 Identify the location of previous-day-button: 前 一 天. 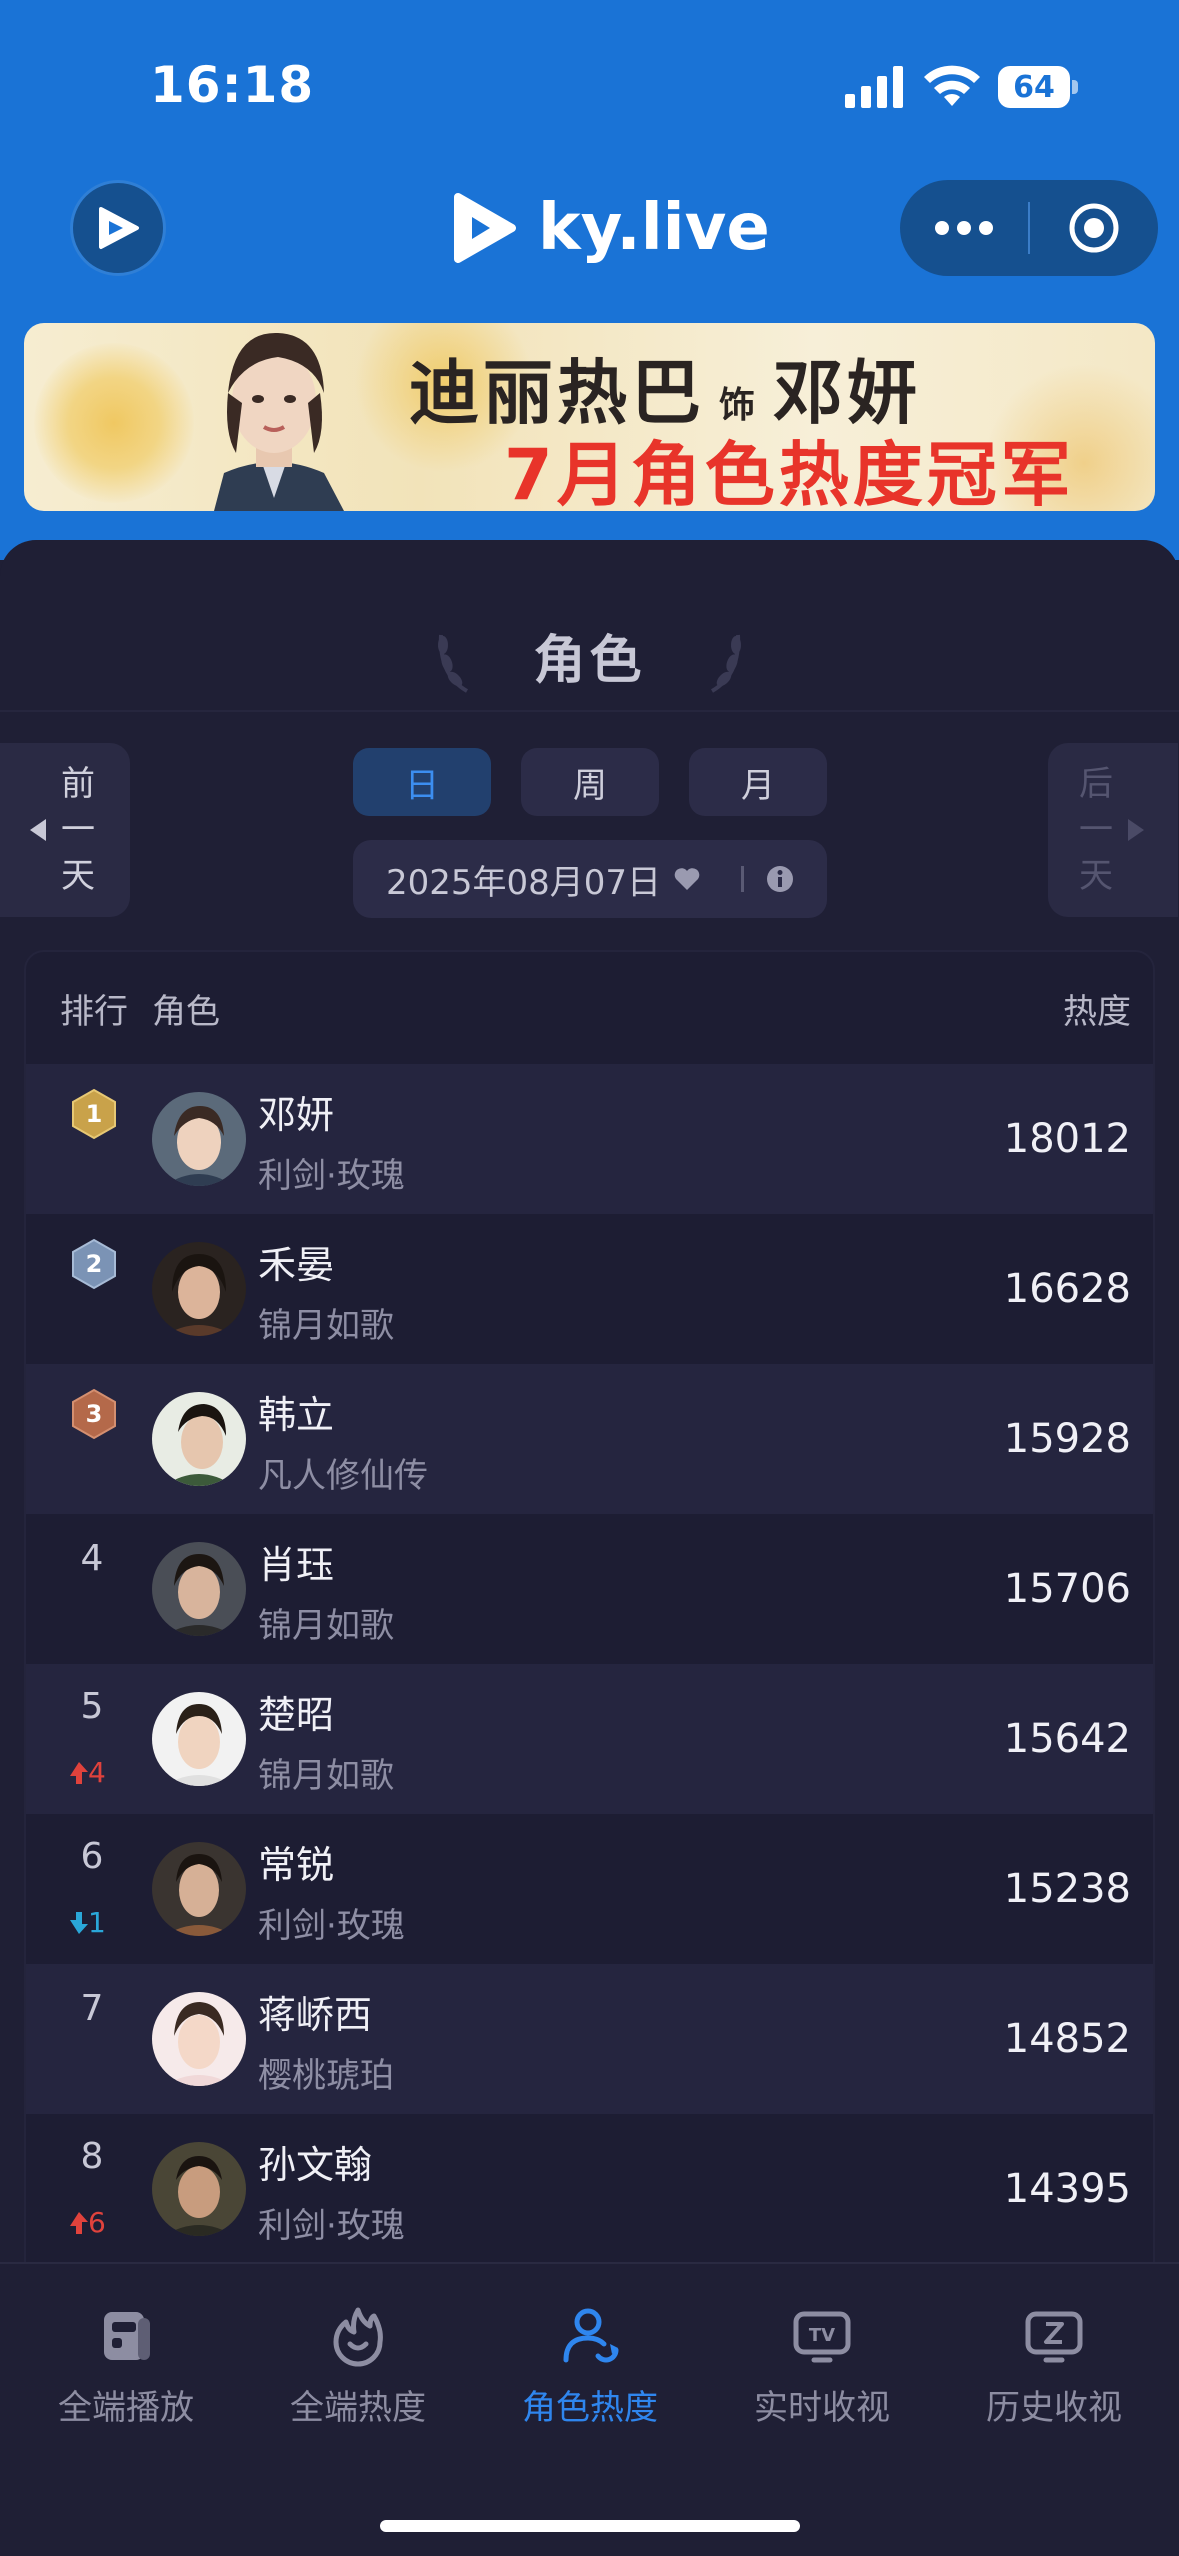
(65, 830).